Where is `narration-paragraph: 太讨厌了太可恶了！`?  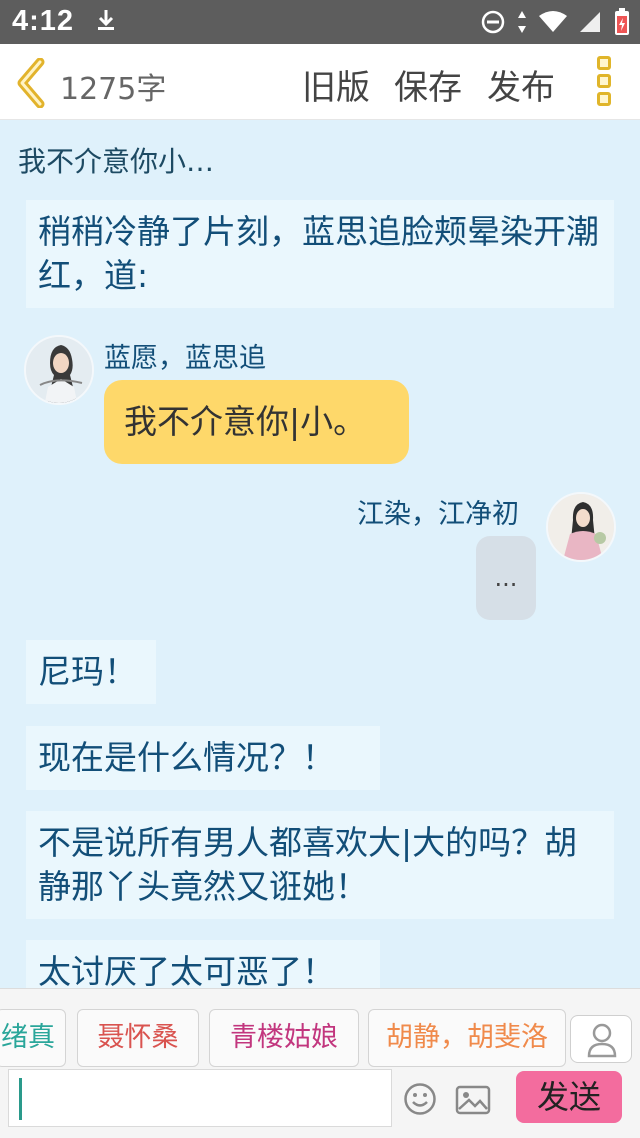 narration-paragraph: 太讨厌了太可恶了！ is located at coordinates (203, 964).